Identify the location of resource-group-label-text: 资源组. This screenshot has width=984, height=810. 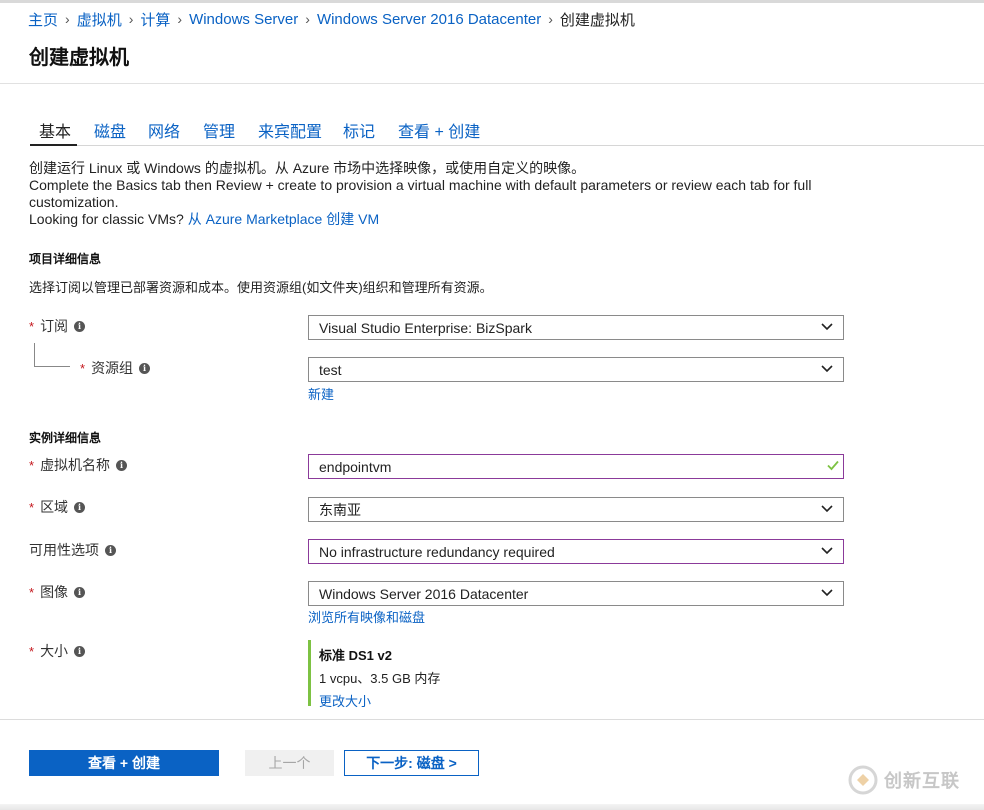
(112, 368).